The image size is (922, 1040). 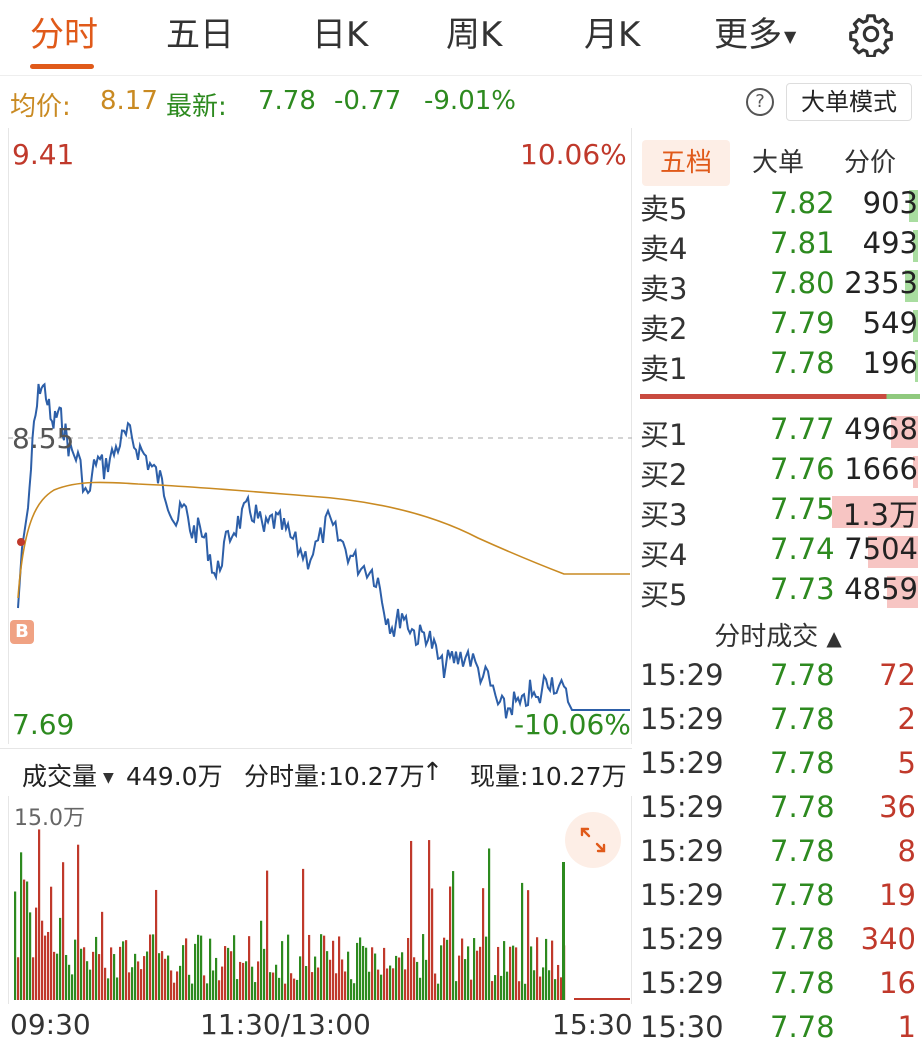 I want to click on bid-level-row: 买4 7.74 7504, so click(x=778, y=552).